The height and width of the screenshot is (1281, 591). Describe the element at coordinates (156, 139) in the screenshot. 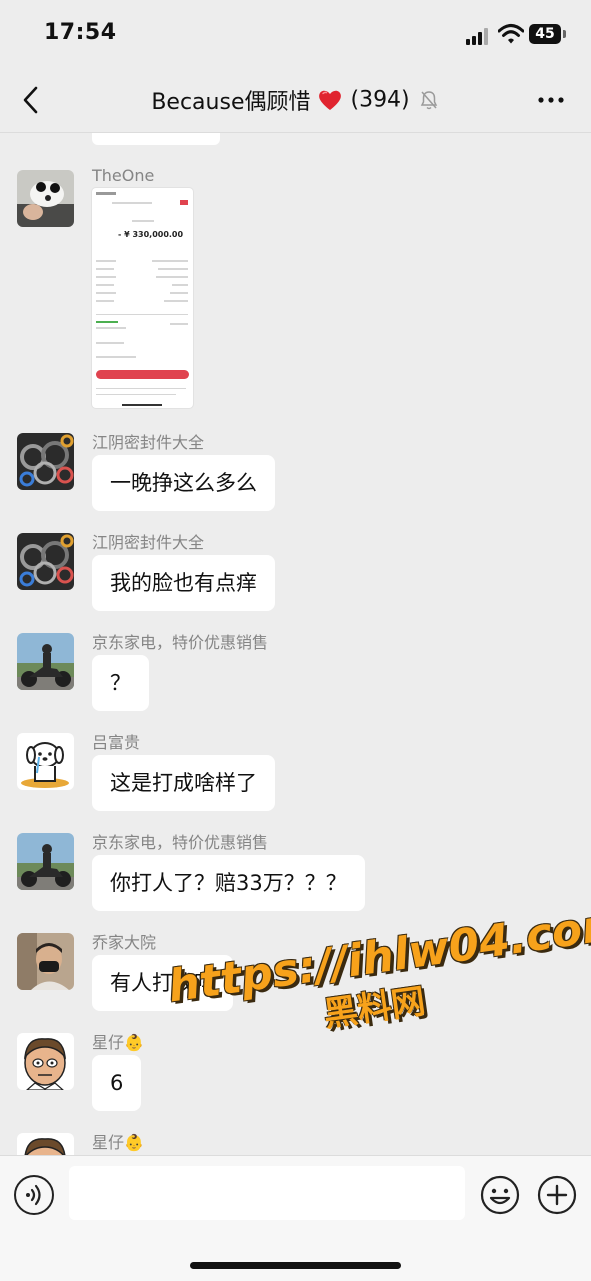

I see `previous-message-bubble` at that location.